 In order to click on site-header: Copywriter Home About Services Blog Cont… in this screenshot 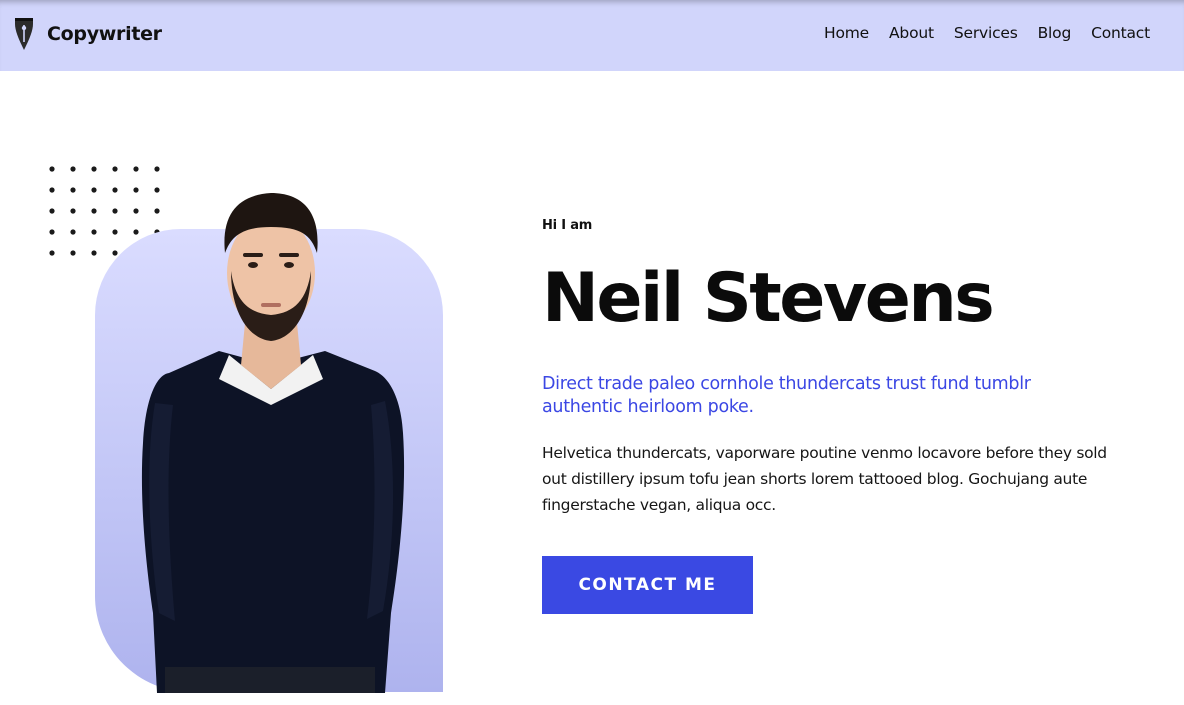, I will do `click(592, 35)`.